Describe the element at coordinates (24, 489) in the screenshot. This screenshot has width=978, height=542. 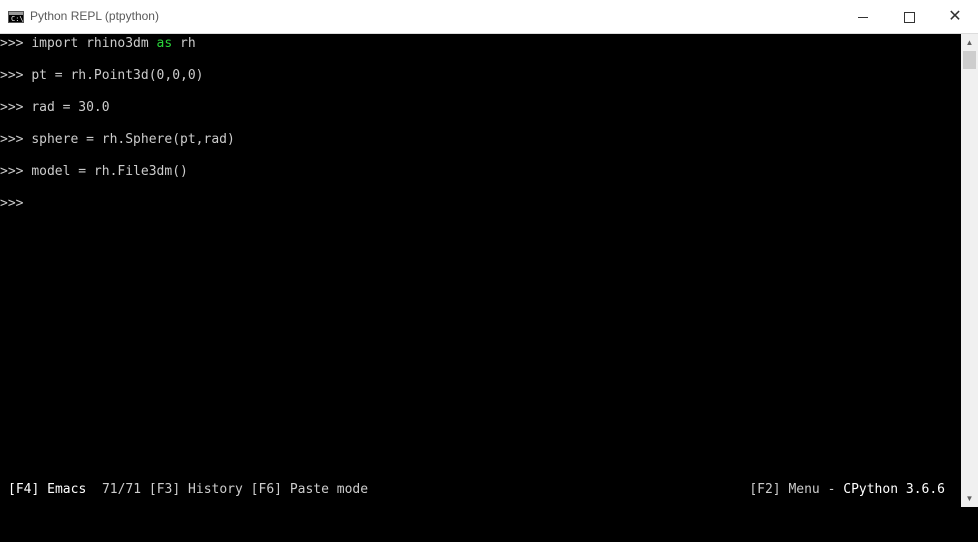
I see `f4-key: [F4]` at that location.